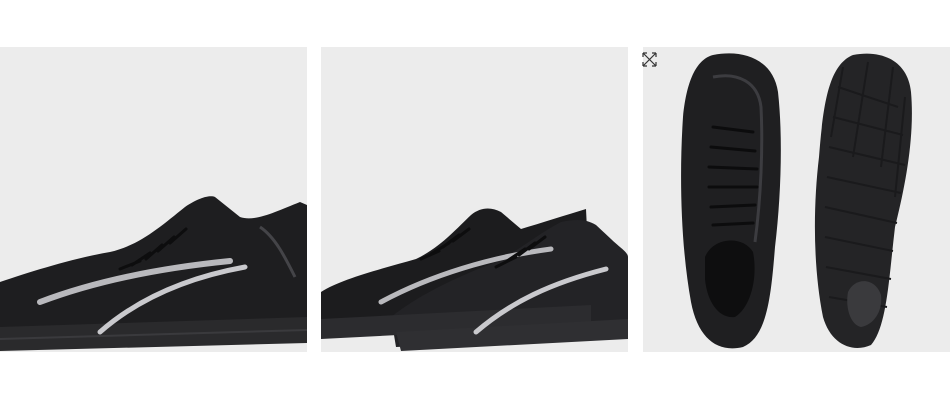 Image resolution: width=950 pixels, height=400 pixels. Describe the element at coordinates (474, 279) in the screenshot. I see `shoe-pair-angled-image` at that location.